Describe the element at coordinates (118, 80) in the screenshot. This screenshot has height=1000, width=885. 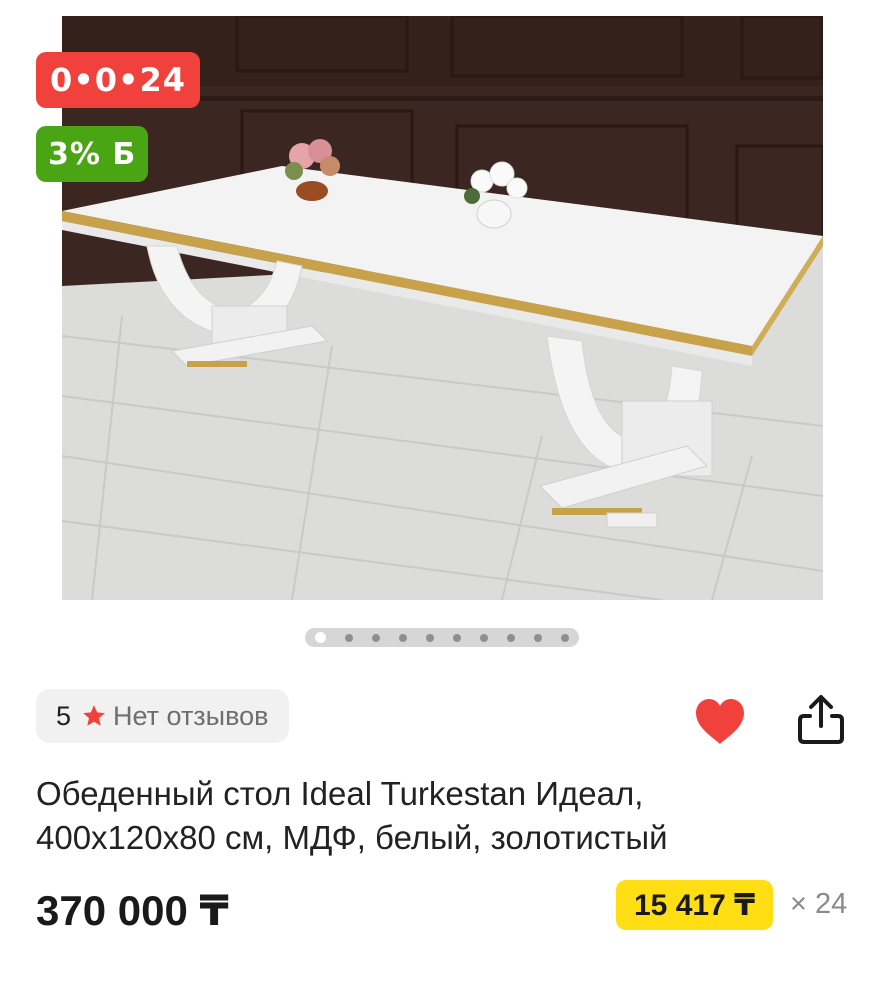
I see `countdown-badge: 0•0•24` at that location.